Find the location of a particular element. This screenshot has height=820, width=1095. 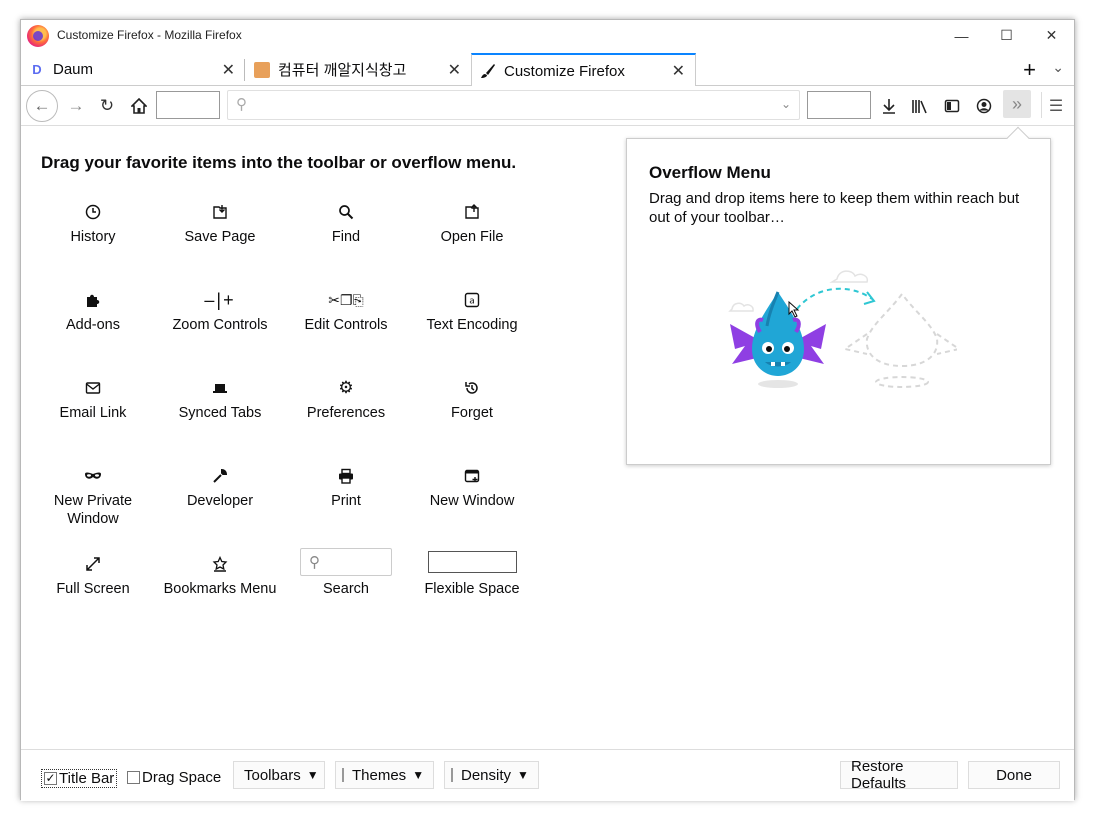

palette-add-ons: Add-ons is located at coordinates (93, 311).